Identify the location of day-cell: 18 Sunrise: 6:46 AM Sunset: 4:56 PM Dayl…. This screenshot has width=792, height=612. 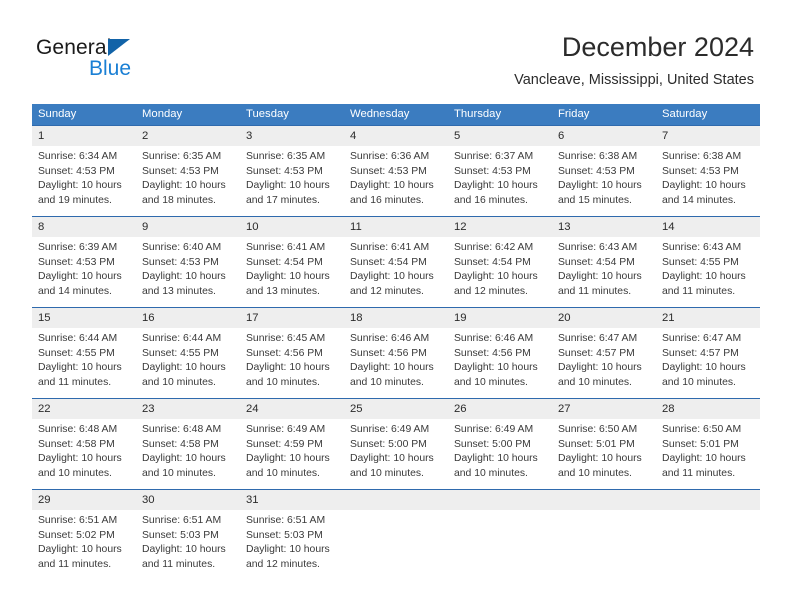
(396, 353).